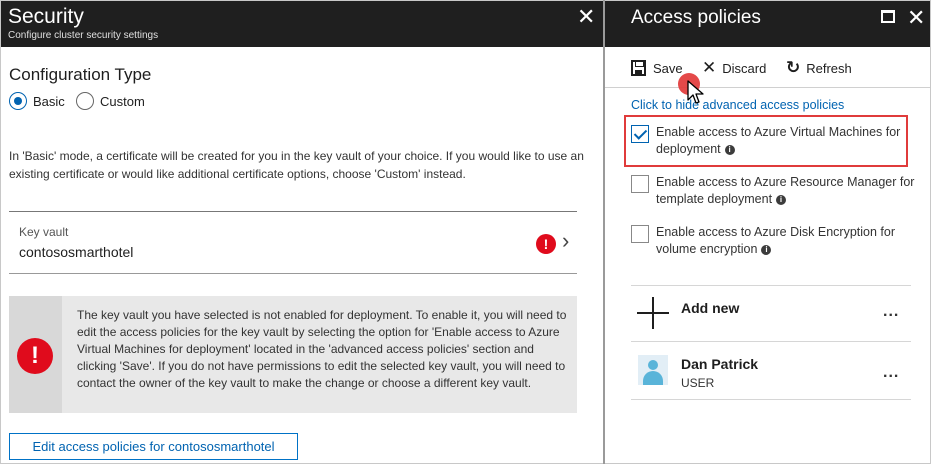 The width and height of the screenshot is (931, 464). I want to click on plus-icon, so click(653, 313).